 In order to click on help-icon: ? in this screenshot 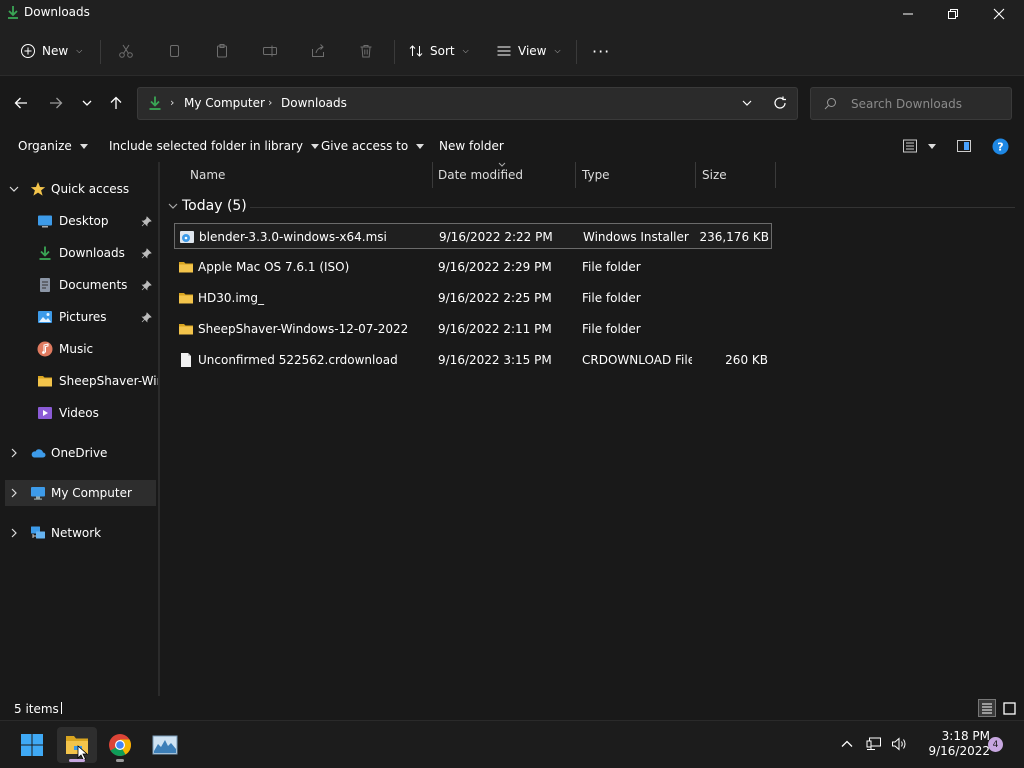, I will do `click(1000, 146)`.